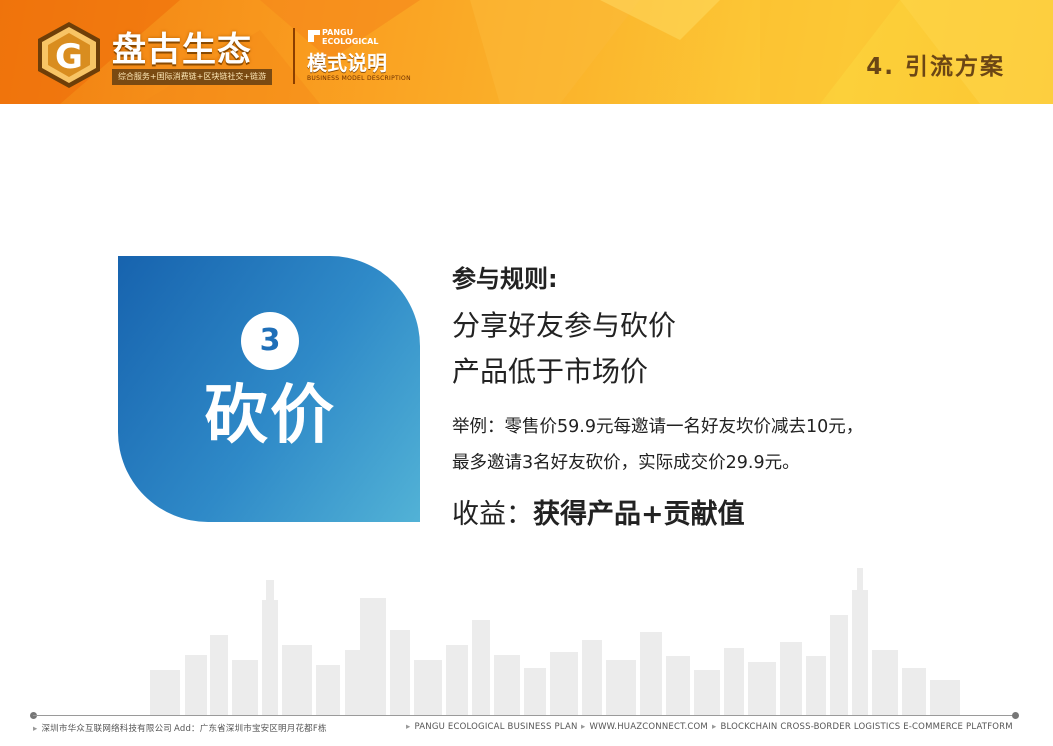  I want to click on footer-website: ▸ WWW.HUAZCONNECT.COM, so click(644, 727).